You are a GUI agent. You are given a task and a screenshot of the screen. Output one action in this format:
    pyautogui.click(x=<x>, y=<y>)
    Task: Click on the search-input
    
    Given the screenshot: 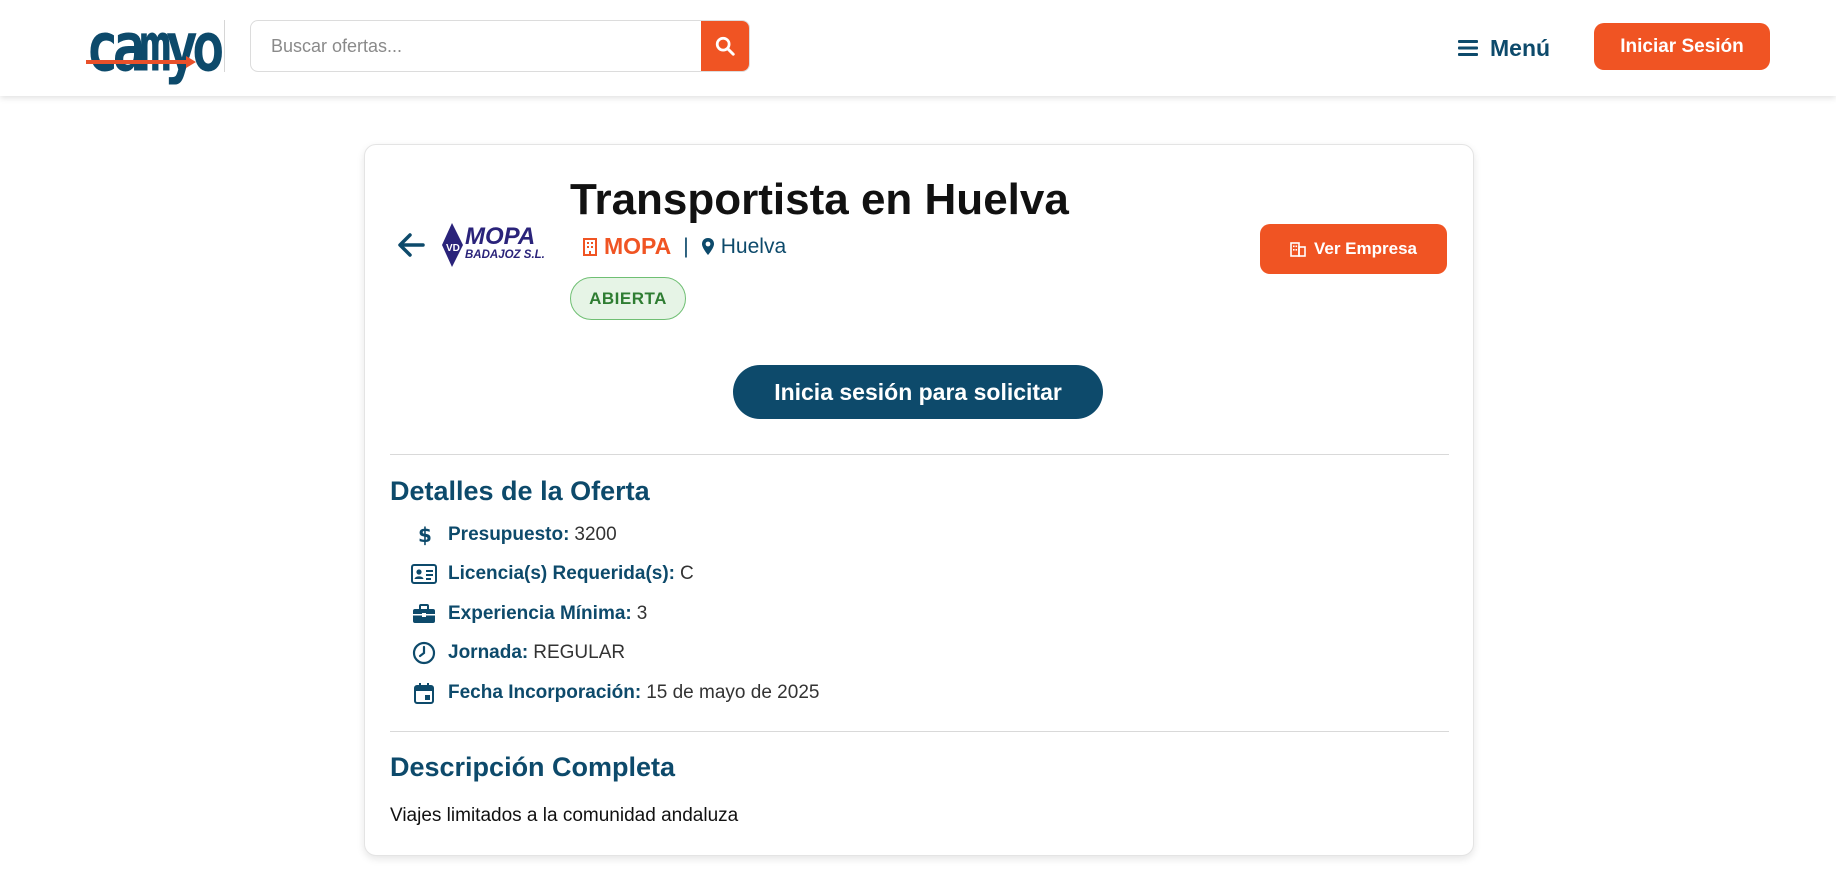 What is the action you would take?
    pyautogui.click(x=477, y=46)
    